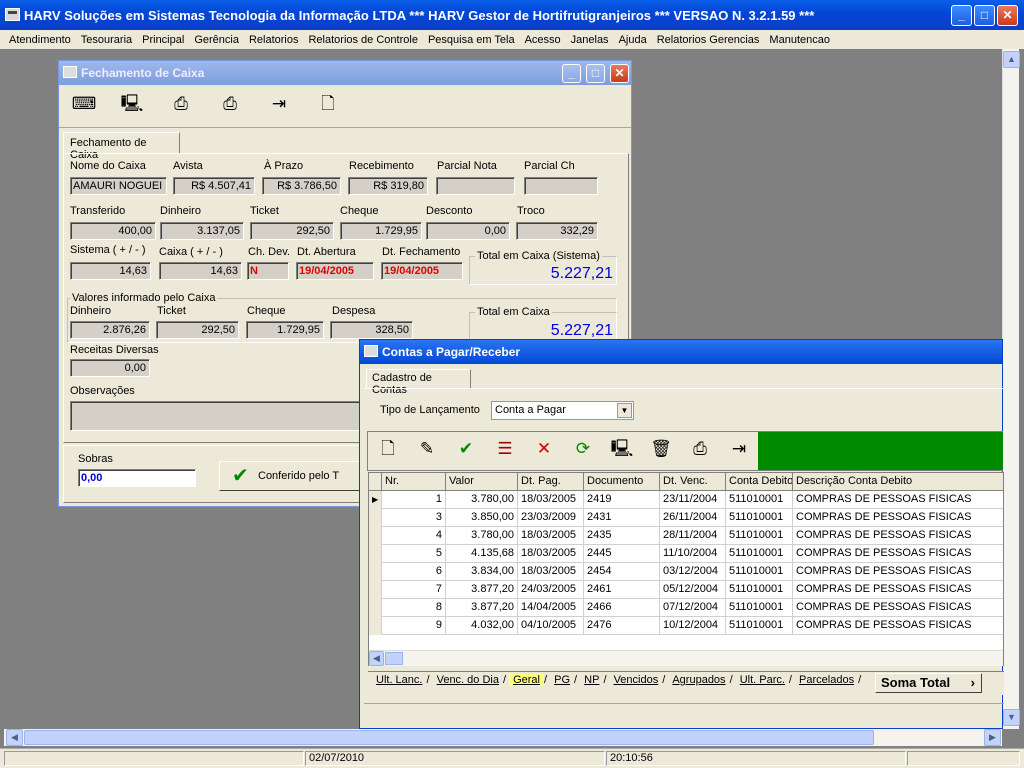  I want to click on sistema-field: 14,63, so click(110, 271).